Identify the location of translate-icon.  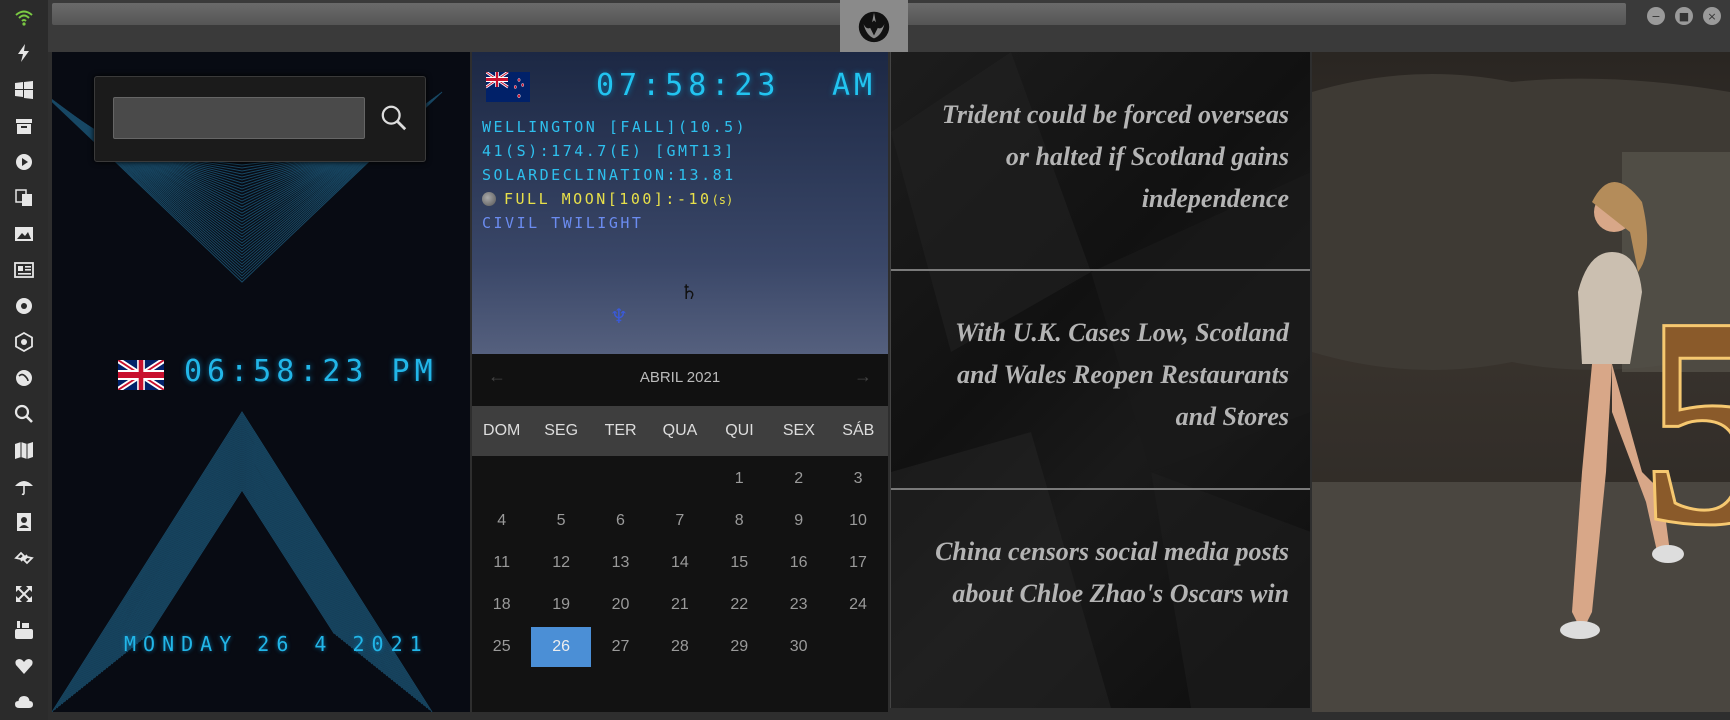
(24, 198).